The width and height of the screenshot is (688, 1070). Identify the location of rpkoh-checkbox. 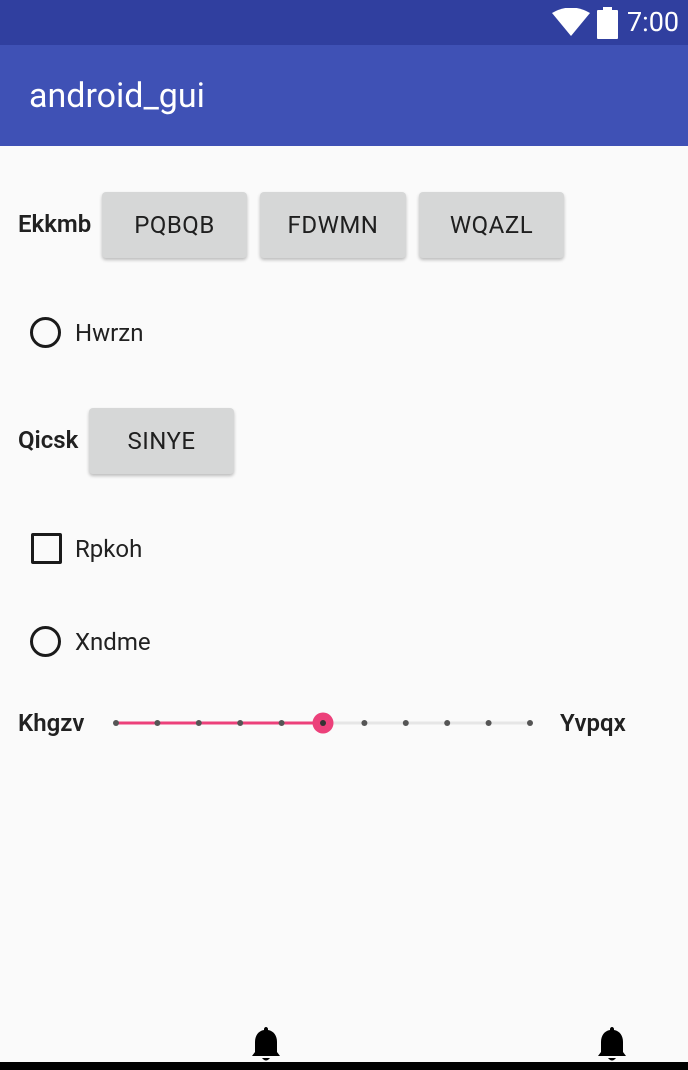
(46, 548).